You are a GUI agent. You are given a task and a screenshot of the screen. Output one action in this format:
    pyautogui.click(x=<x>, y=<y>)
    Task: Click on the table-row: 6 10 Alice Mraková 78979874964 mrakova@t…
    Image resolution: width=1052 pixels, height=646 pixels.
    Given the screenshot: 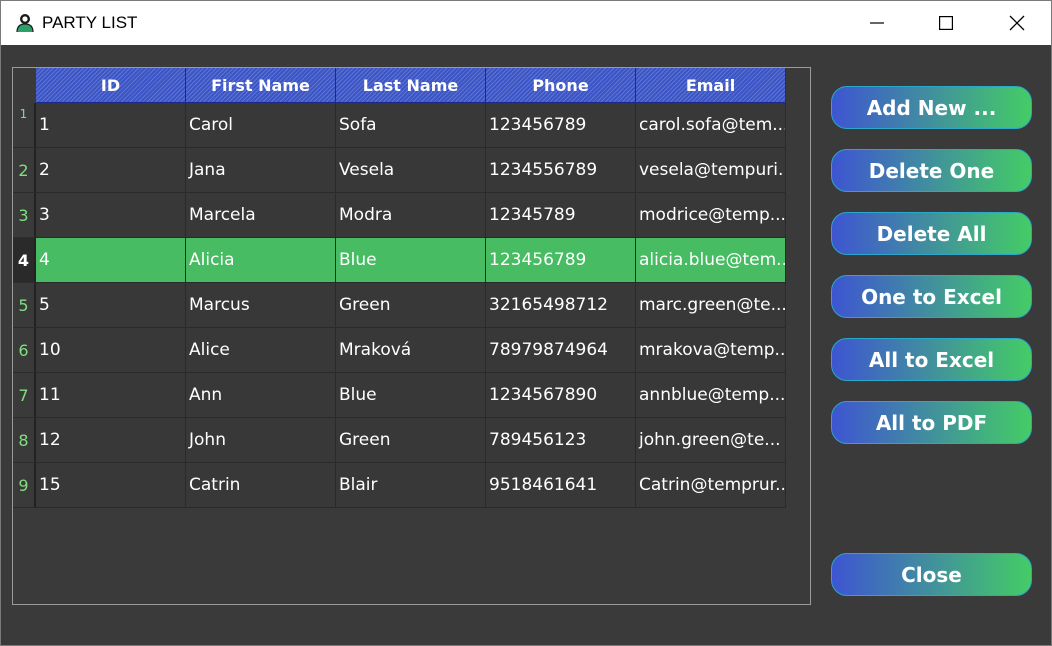 What is the action you would take?
    pyautogui.click(x=399, y=350)
    